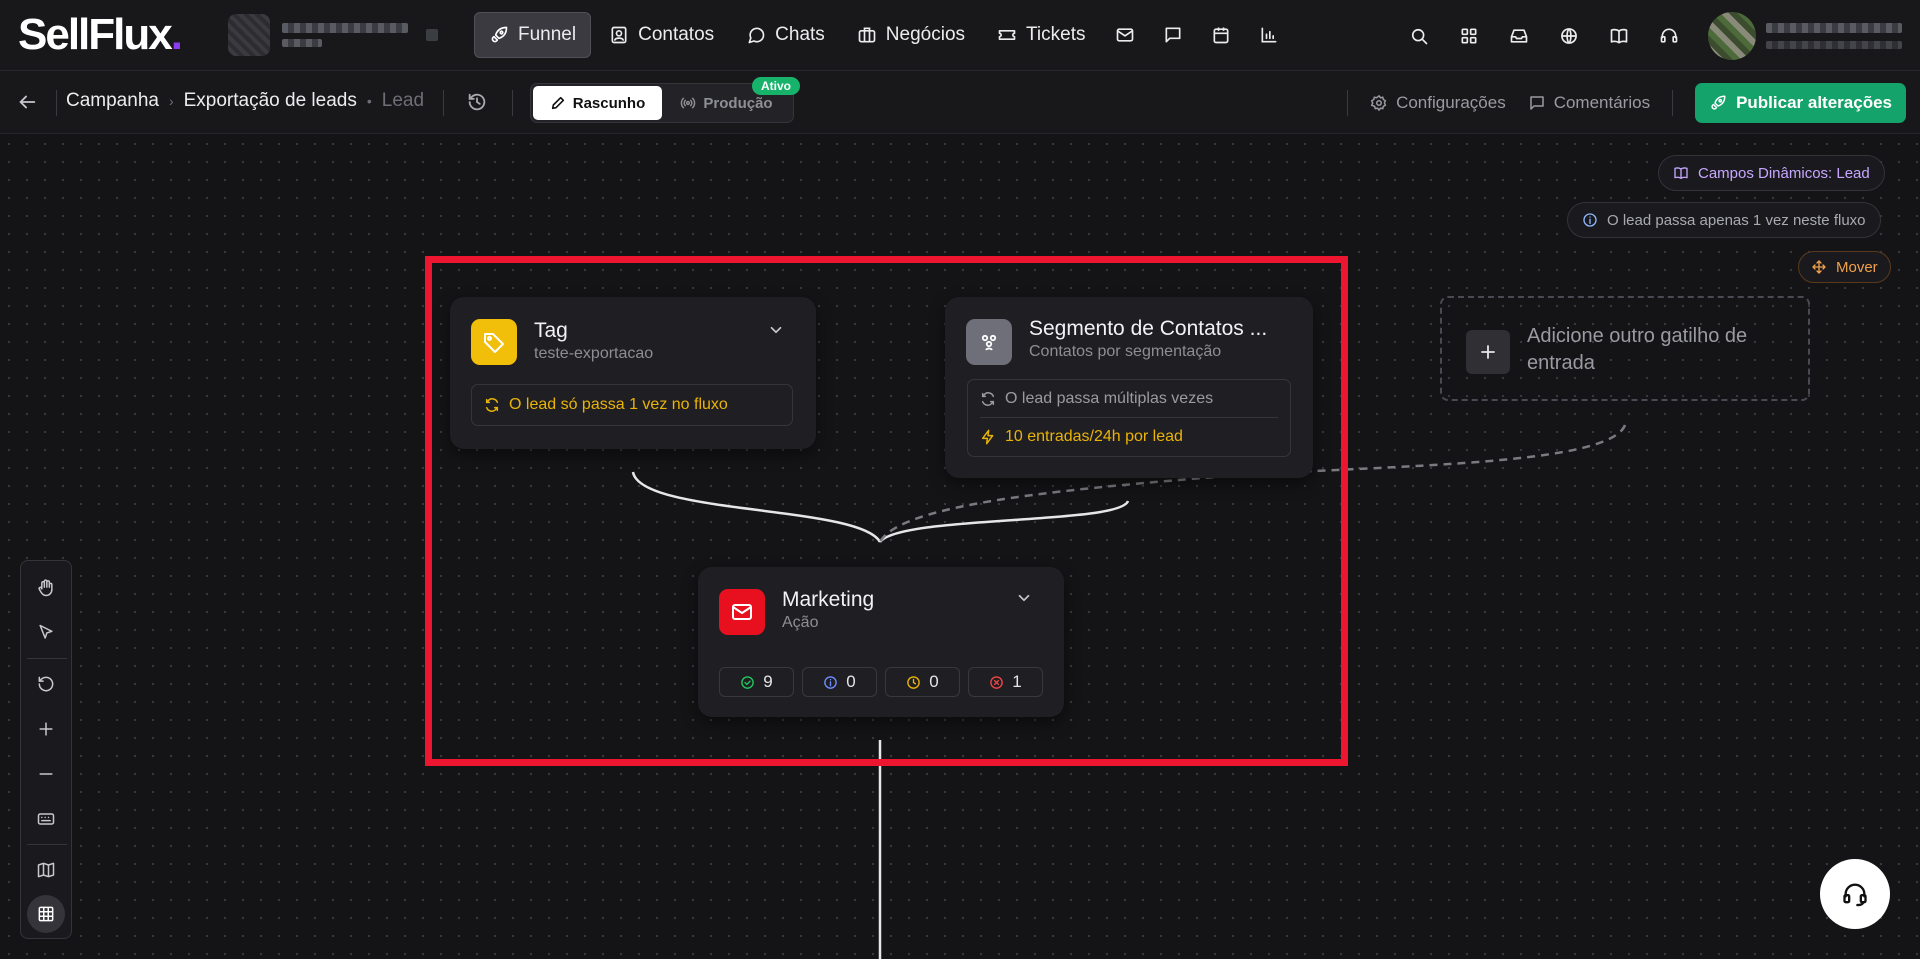  What do you see at coordinates (558, 103) in the screenshot?
I see `pencil-icon` at bounding box center [558, 103].